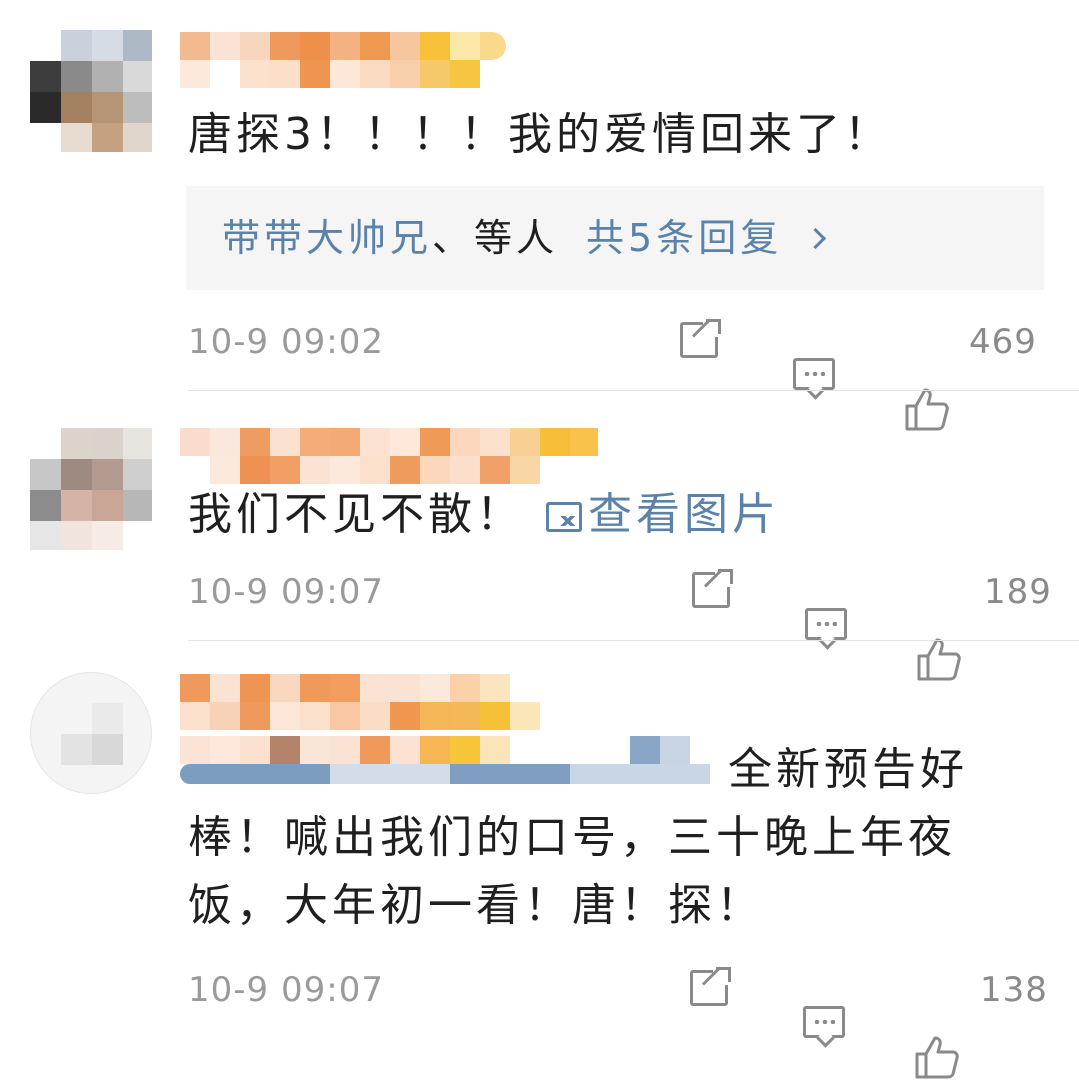 This screenshot has width=1079, height=1080. Describe the element at coordinates (286, 342) in the screenshot. I see `timestamp: 10-9 09:02` at that location.